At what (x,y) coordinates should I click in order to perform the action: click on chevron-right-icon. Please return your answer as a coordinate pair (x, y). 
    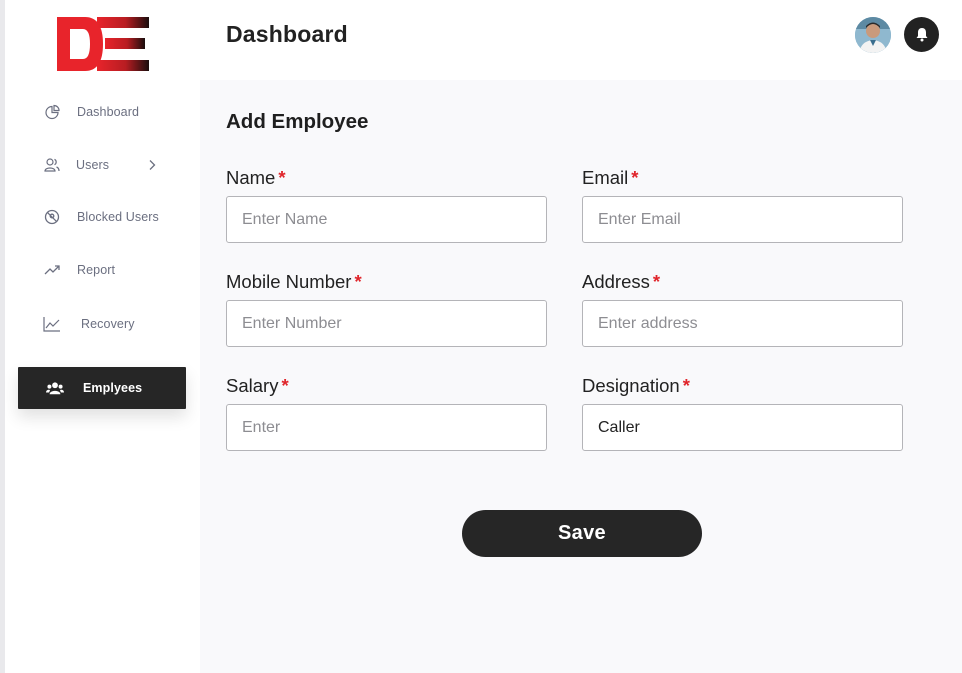
    Looking at the image, I should click on (152, 165).